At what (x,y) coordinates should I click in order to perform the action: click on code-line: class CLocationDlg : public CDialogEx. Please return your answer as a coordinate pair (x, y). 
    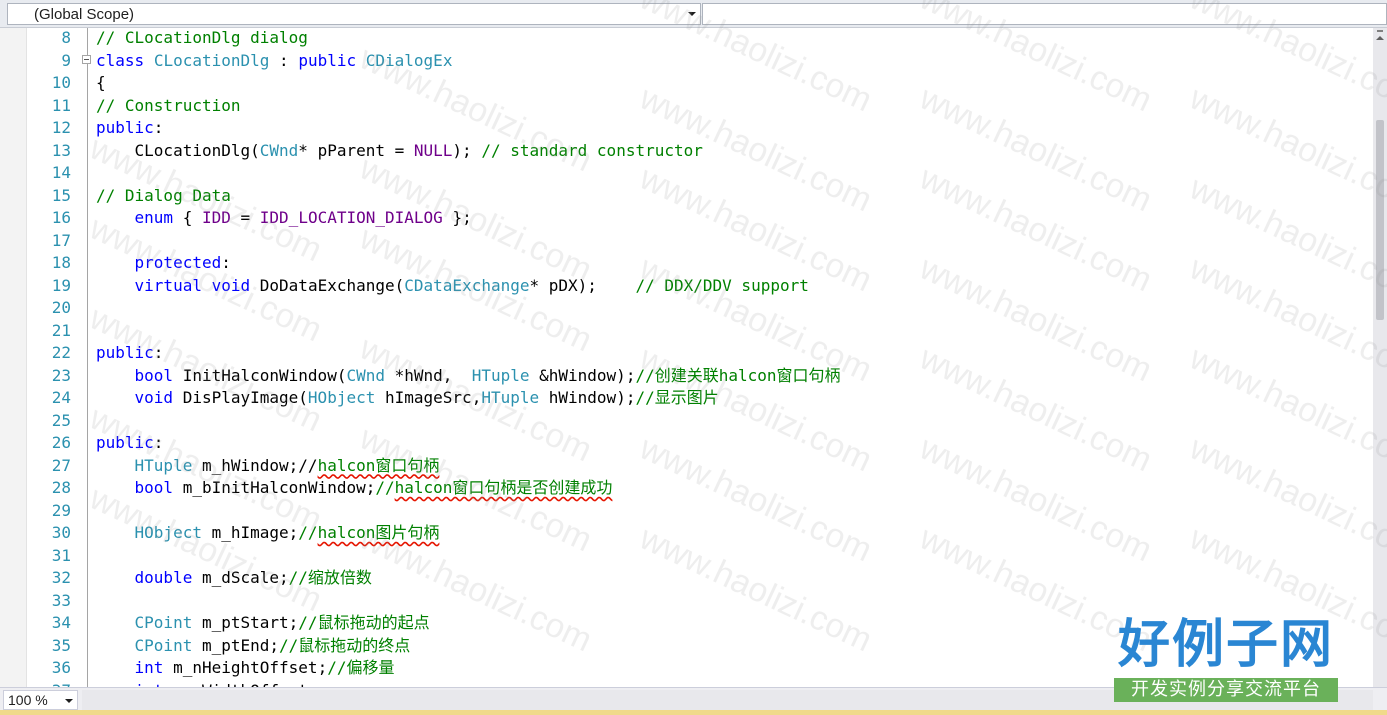
    Looking at the image, I should click on (274, 61).